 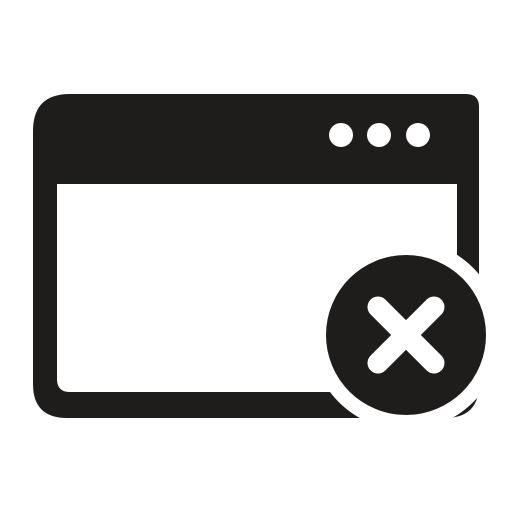 I want to click on title-bar-dots, so click(x=379, y=135).